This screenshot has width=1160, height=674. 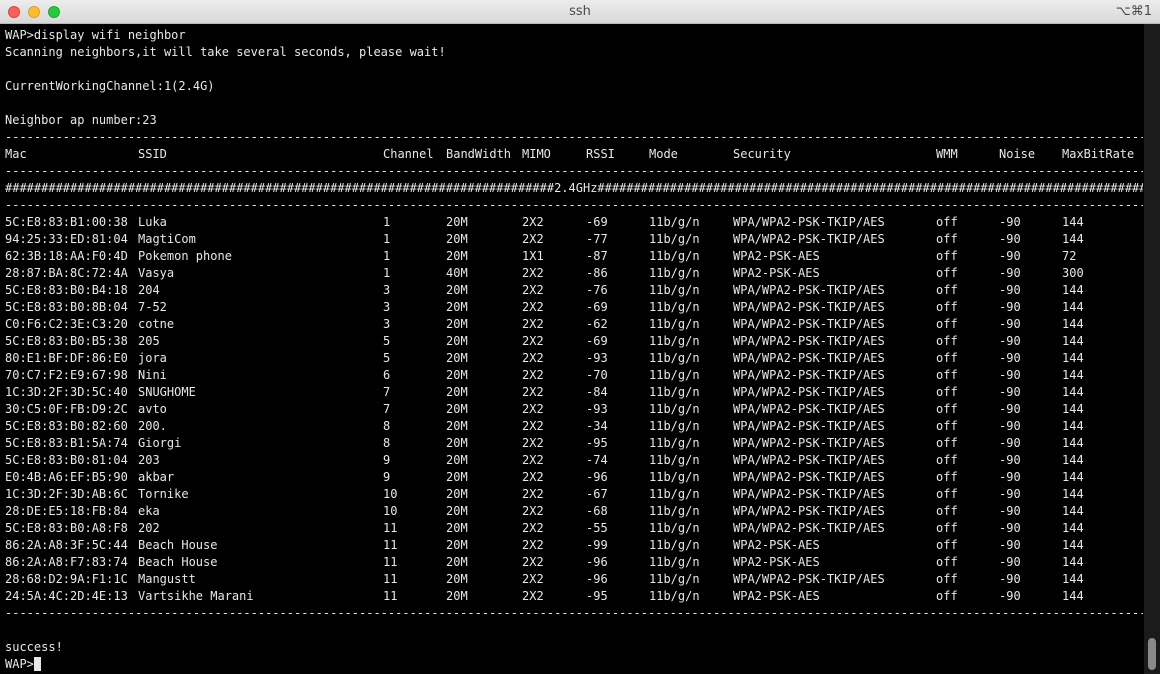 What do you see at coordinates (66, 409) in the screenshot?
I see `cell-mac: 30:C5:0F:FB:D9:2C` at bounding box center [66, 409].